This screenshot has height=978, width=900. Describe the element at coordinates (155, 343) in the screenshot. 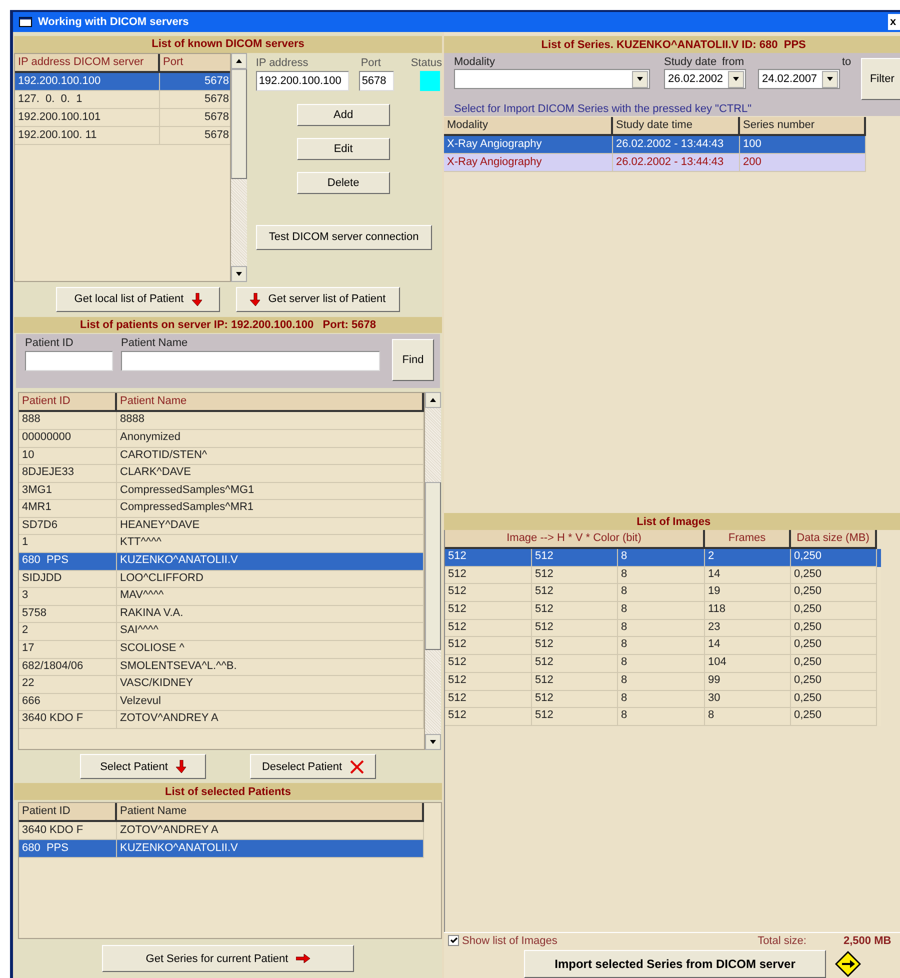

I see `field-label: Patient Name` at that location.